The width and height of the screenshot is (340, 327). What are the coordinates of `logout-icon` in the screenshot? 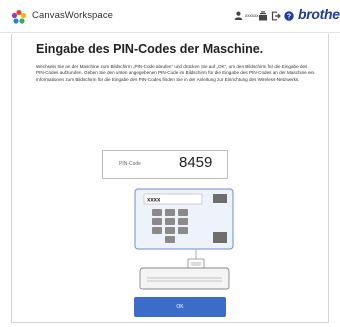 It's located at (276, 16).